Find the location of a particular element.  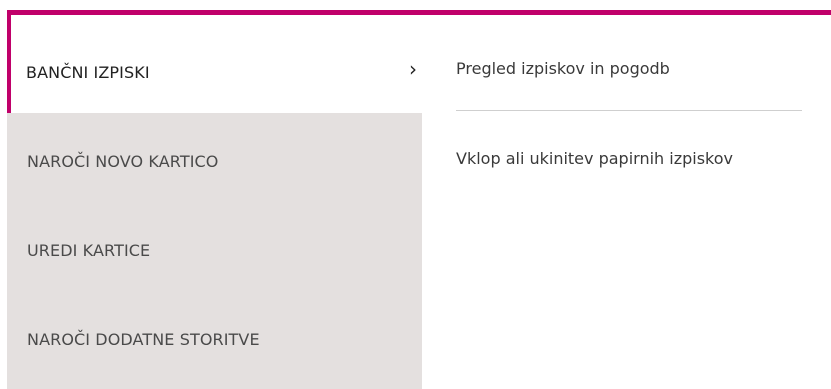

submenu-divider is located at coordinates (629, 110).